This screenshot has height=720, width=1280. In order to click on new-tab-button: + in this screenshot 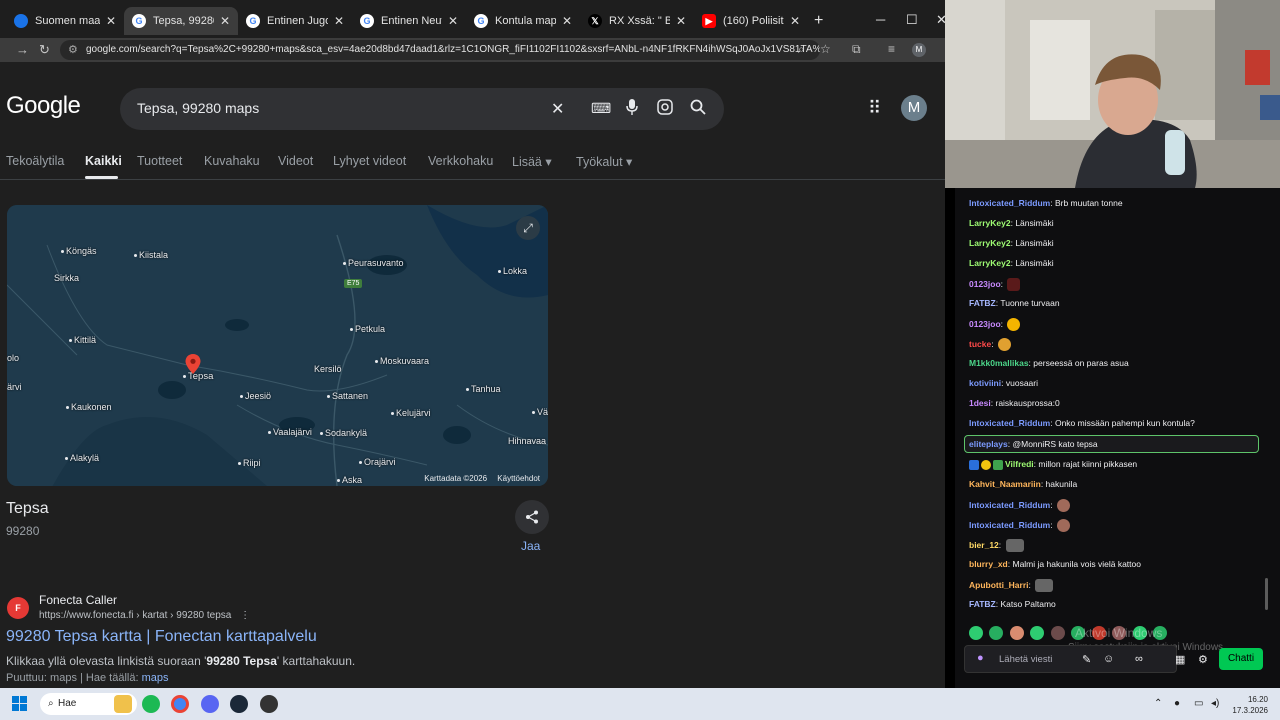, I will do `click(818, 21)`.